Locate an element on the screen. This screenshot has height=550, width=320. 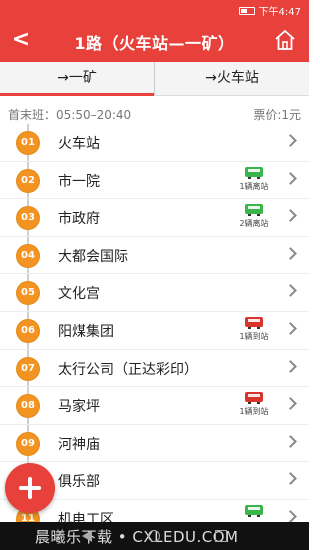
station-row: 05 文化宫 is located at coordinates (154, 293).